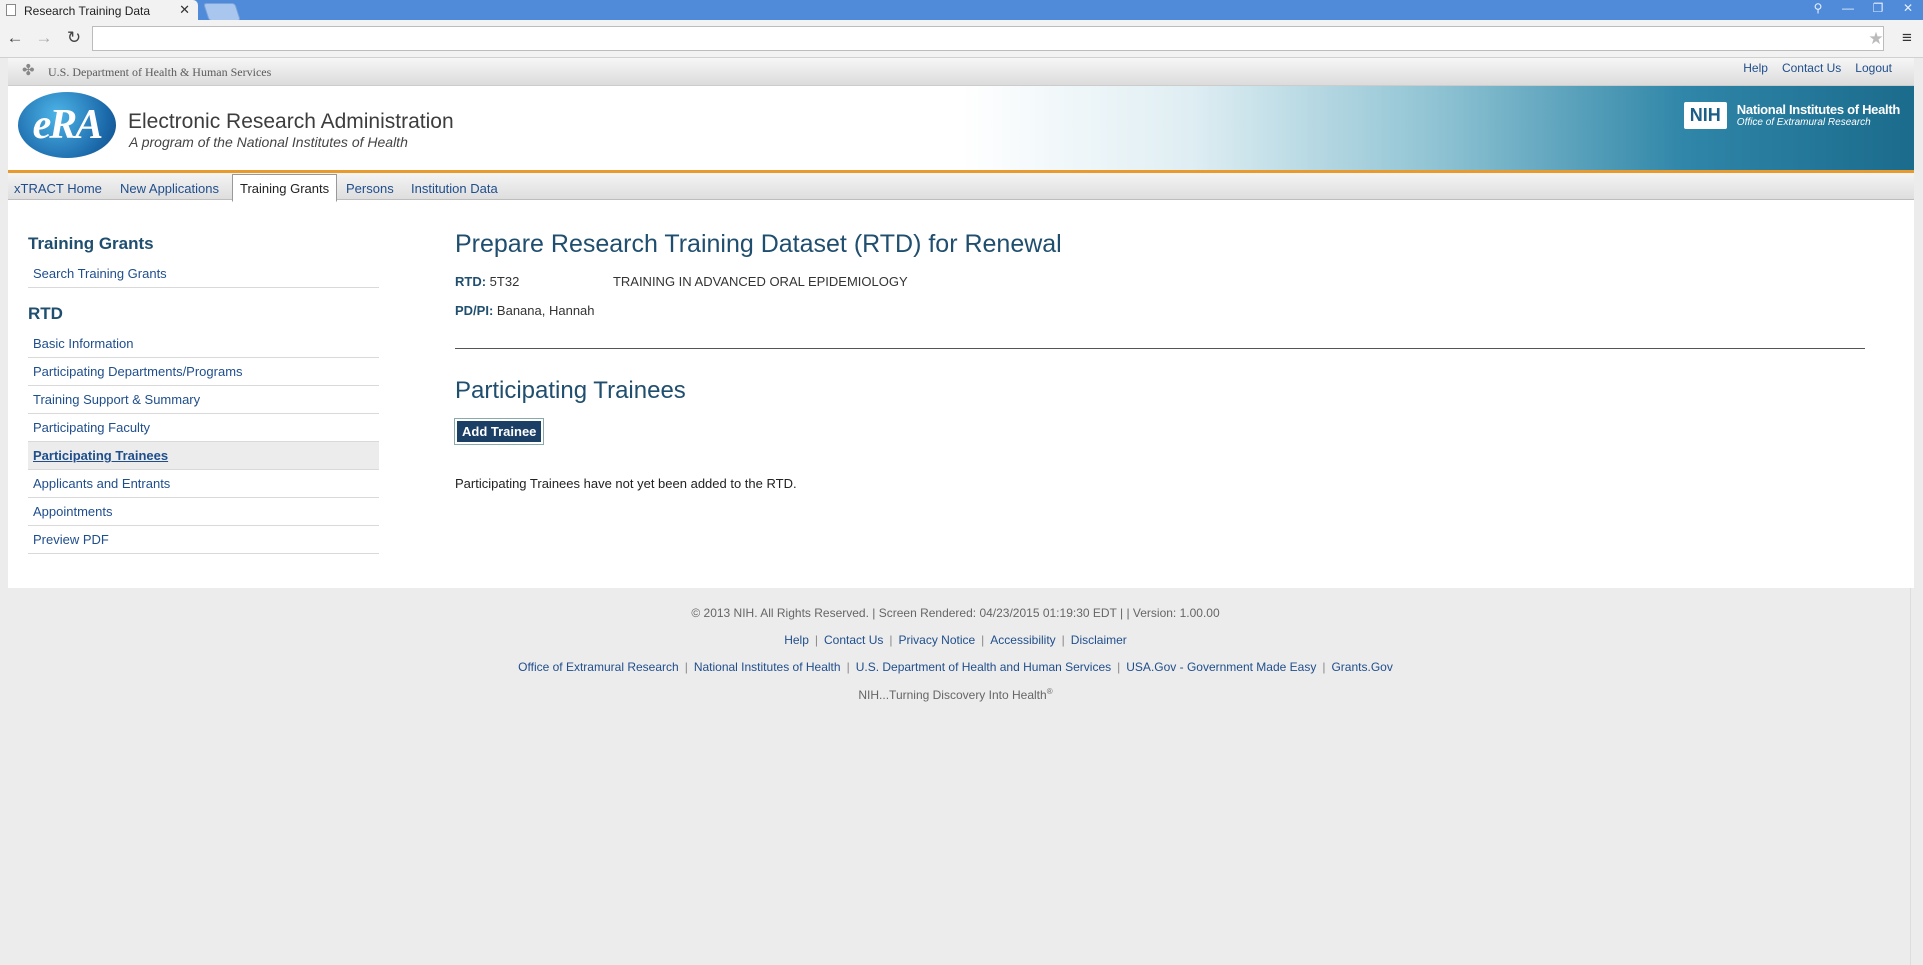 Image resolution: width=1923 pixels, height=965 pixels. What do you see at coordinates (936, 640) in the screenshot?
I see `footer-privacy-link: Privacy Notice` at bounding box center [936, 640].